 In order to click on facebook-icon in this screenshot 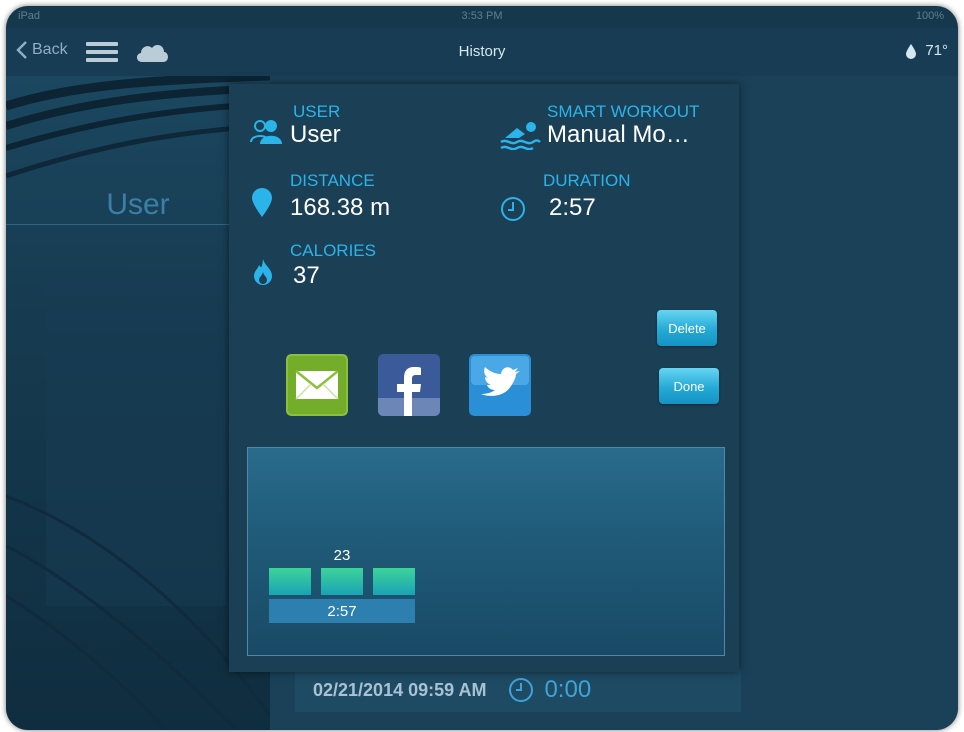, I will do `click(409, 385)`.